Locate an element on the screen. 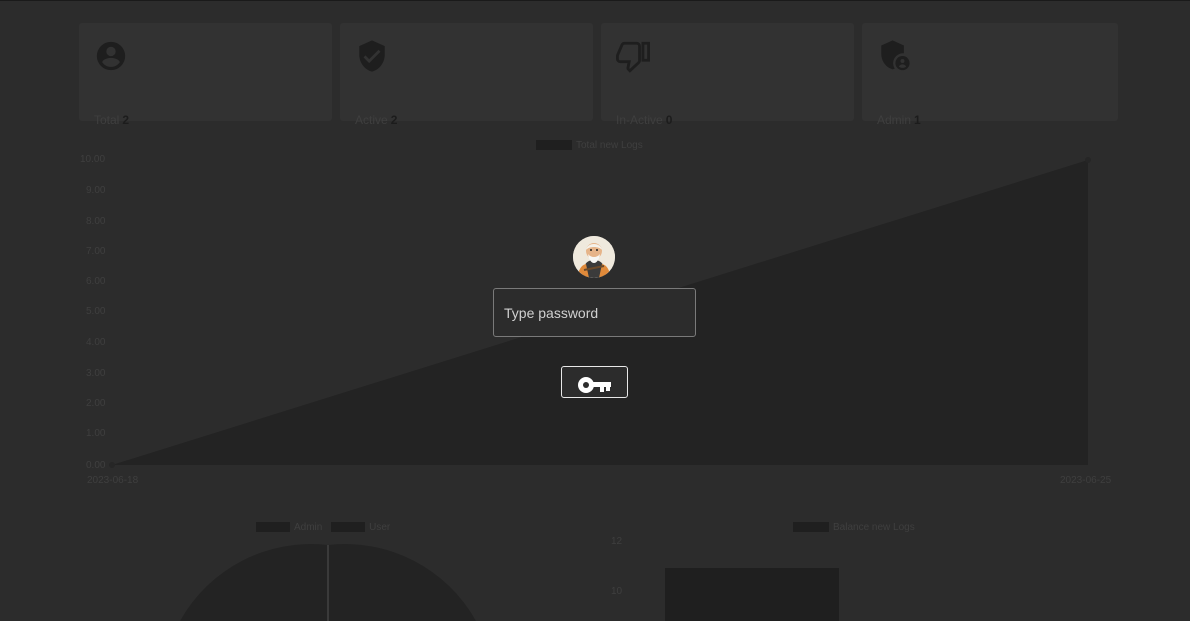 The width and height of the screenshot is (1190, 621). password-input is located at coordinates (594, 312).